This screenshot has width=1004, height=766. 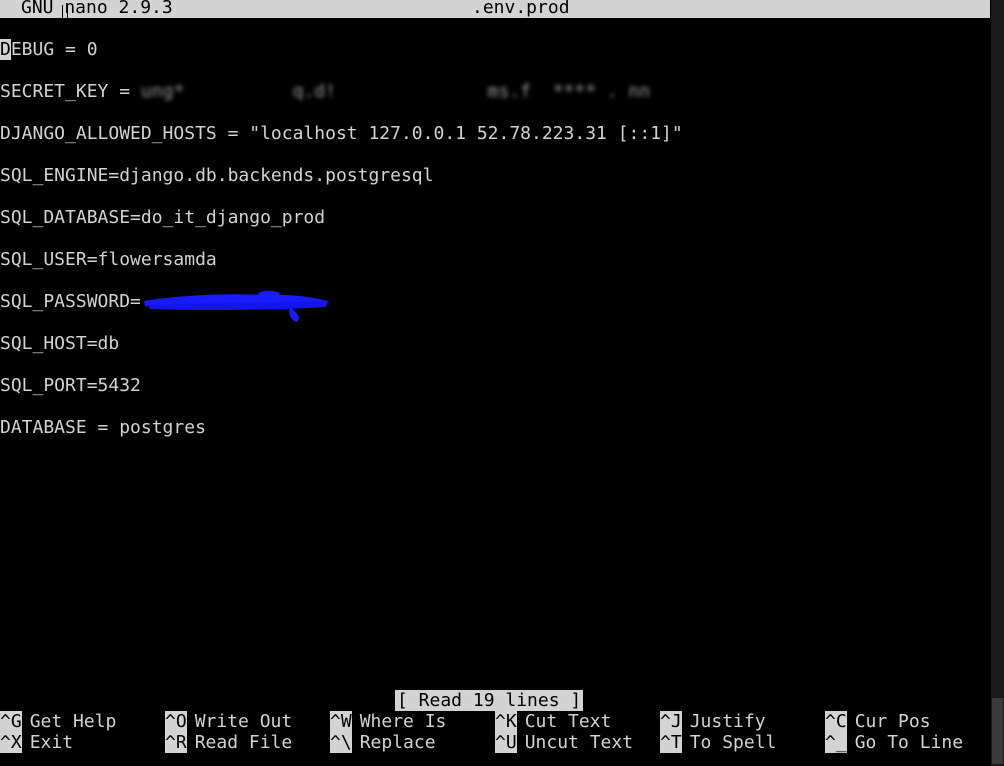 What do you see at coordinates (553, 721) in the screenshot?
I see `shortcut-cut-text: ^K Cut Text` at bounding box center [553, 721].